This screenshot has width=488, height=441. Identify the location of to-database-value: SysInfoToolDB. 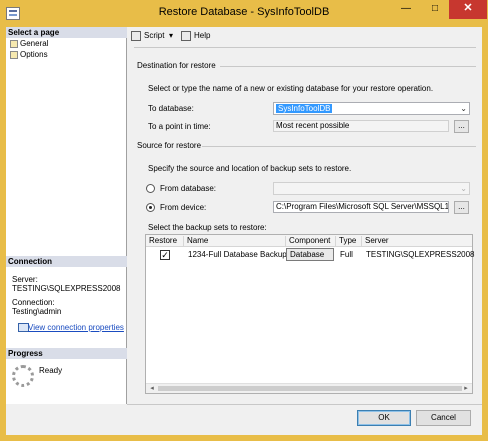
(304, 108).